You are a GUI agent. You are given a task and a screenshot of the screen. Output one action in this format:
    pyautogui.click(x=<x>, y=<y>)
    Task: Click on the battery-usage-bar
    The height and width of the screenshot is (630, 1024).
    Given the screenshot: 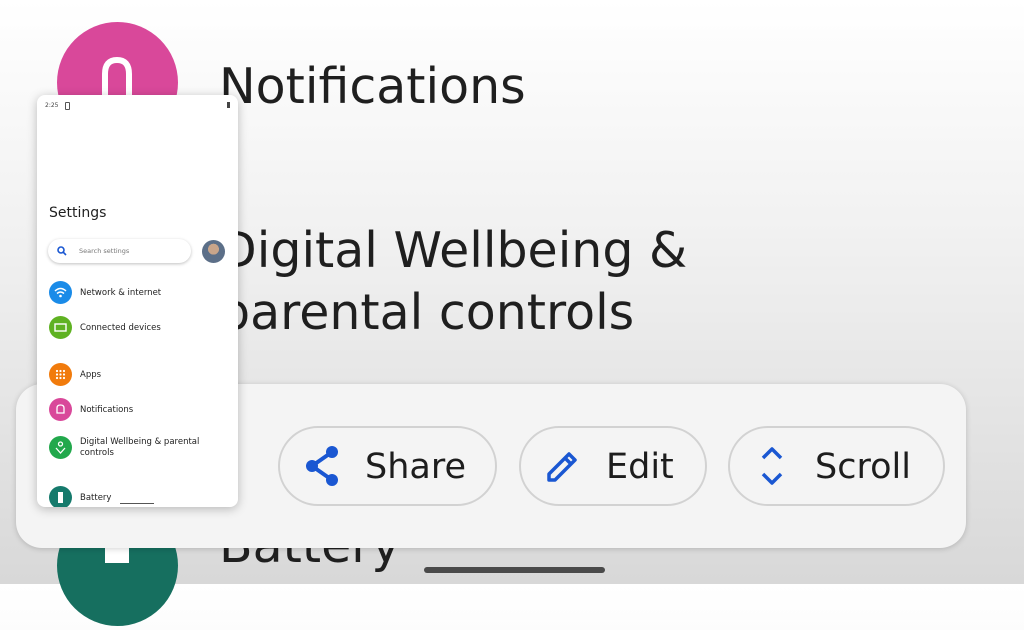 What is the action you would take?
    pyautogui.click(x=137, y=503)
    